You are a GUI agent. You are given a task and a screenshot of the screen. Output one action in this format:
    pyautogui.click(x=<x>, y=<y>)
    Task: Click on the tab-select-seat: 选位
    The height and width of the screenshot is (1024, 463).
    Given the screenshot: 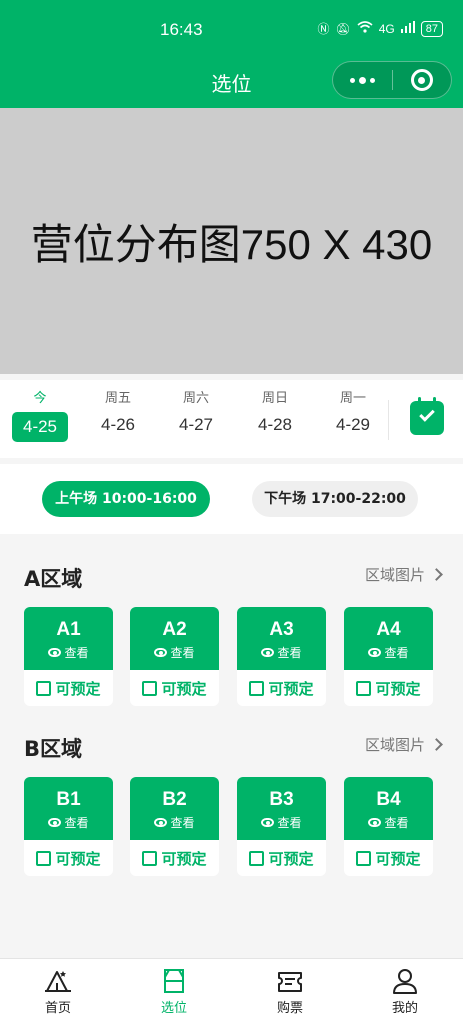 What is the action you would take?
    pyautogui.click(x=174, y=991)
    